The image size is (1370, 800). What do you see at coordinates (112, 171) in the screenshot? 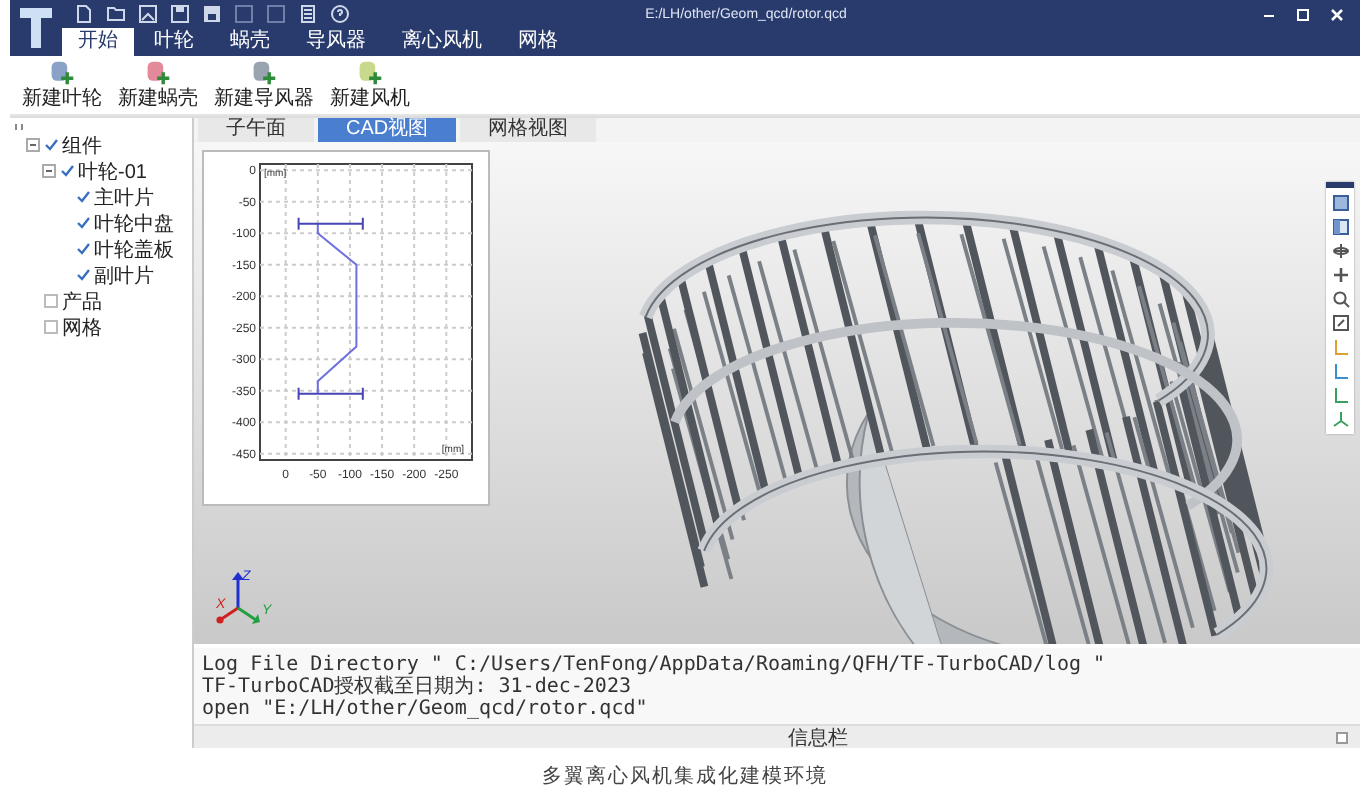
I see `tree-item: 叶轮-01` at bounding box center [112, 171].